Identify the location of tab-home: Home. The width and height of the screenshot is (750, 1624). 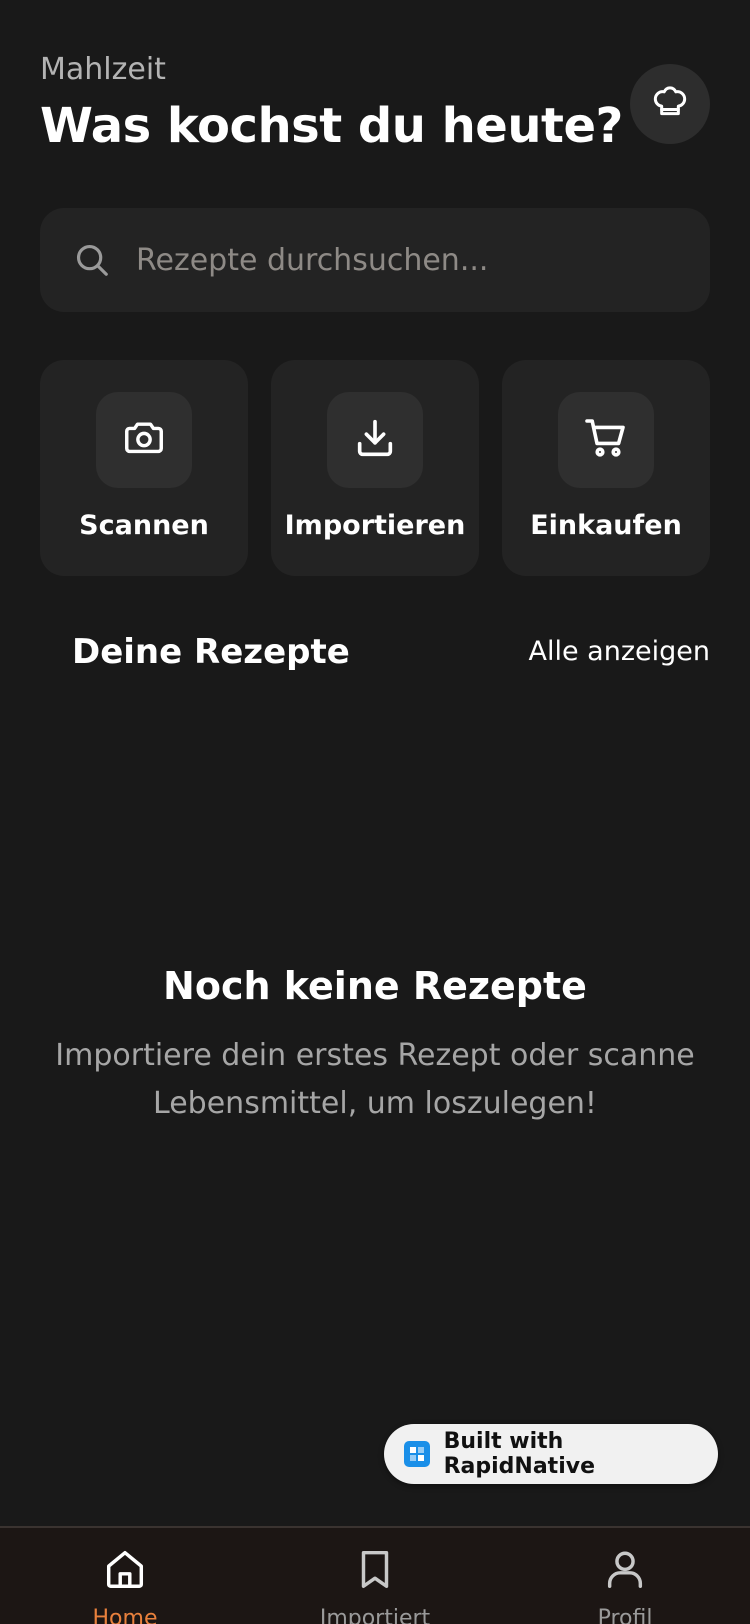
(125, 1585).